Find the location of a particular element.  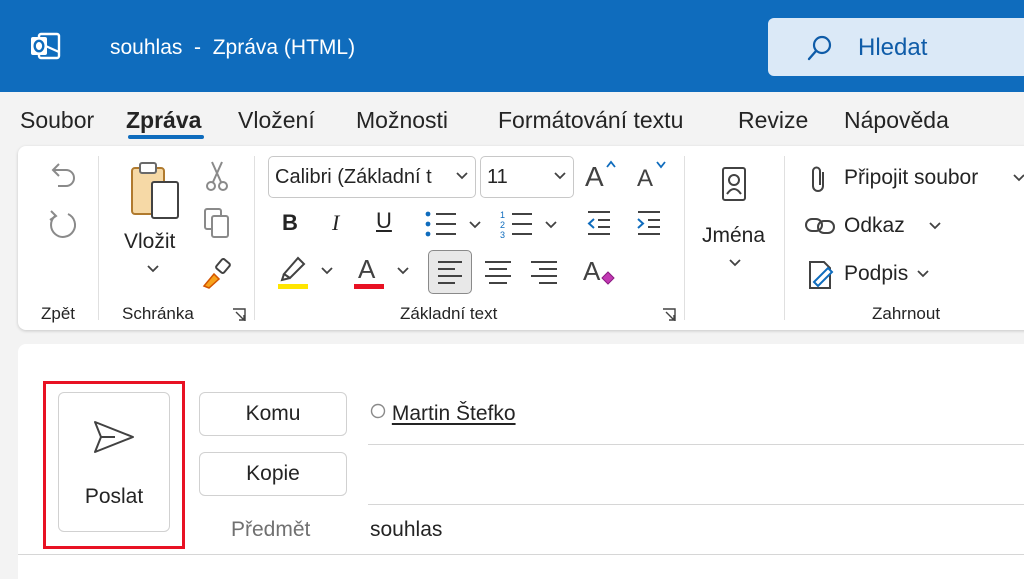

tab-zprava: Zpráva is located at coordinates (163, 120).